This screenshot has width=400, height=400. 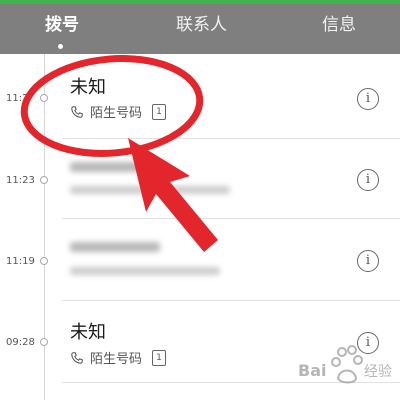 I want to click on watermark-logo: Bai 经验, so click(x=345, y=364).